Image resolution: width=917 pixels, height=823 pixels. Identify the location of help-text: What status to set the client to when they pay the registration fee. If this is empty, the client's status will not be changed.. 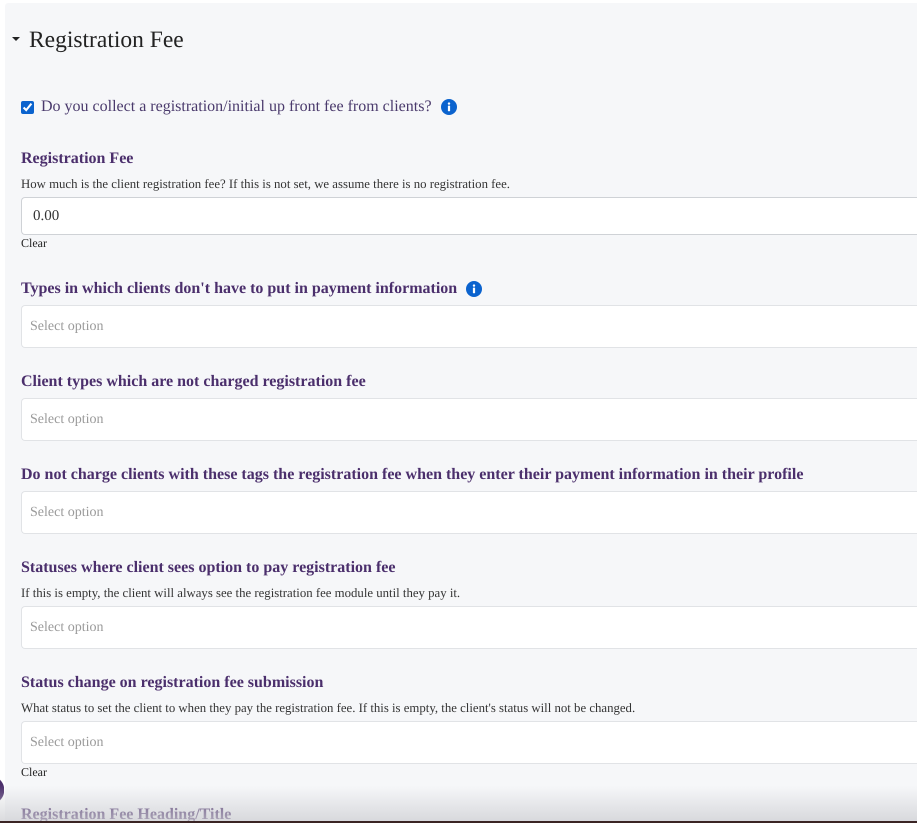
(328, 708).